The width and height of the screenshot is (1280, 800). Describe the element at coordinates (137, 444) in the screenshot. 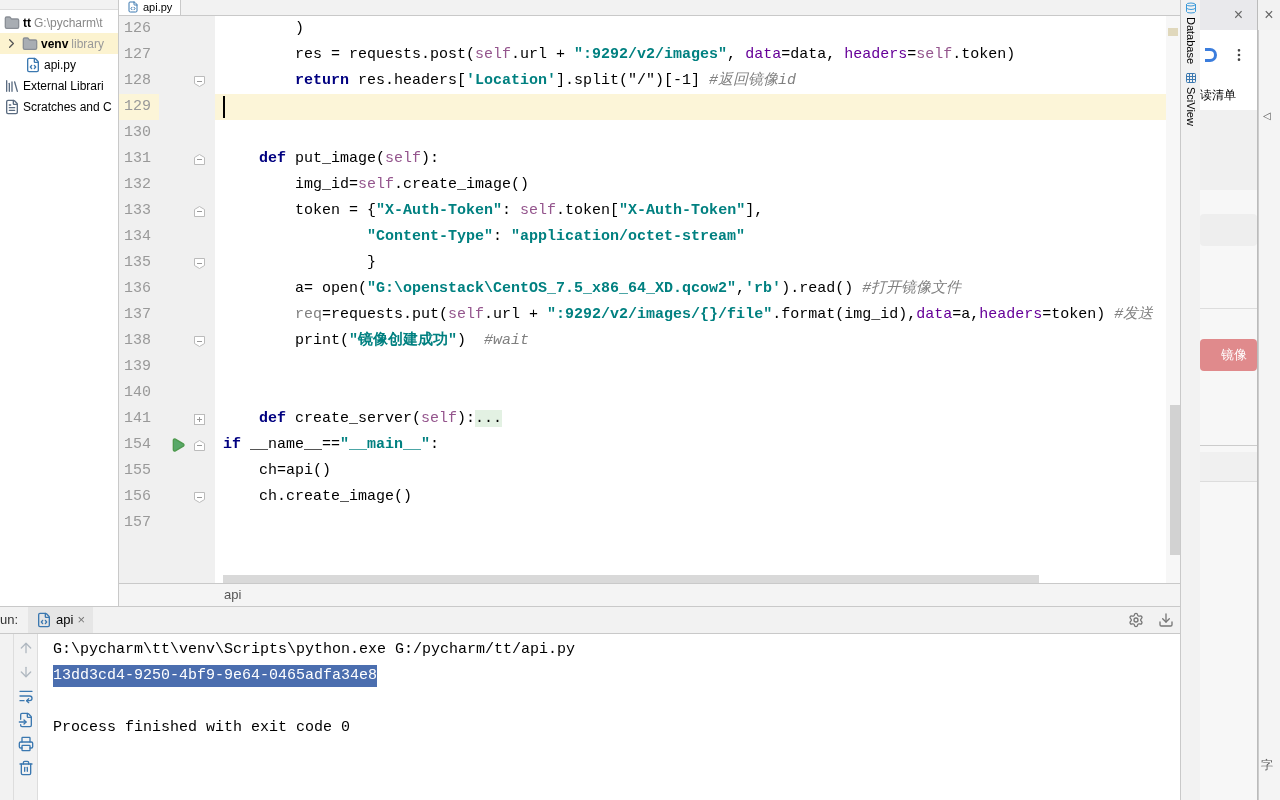

I see `line-number: 154` at that location.